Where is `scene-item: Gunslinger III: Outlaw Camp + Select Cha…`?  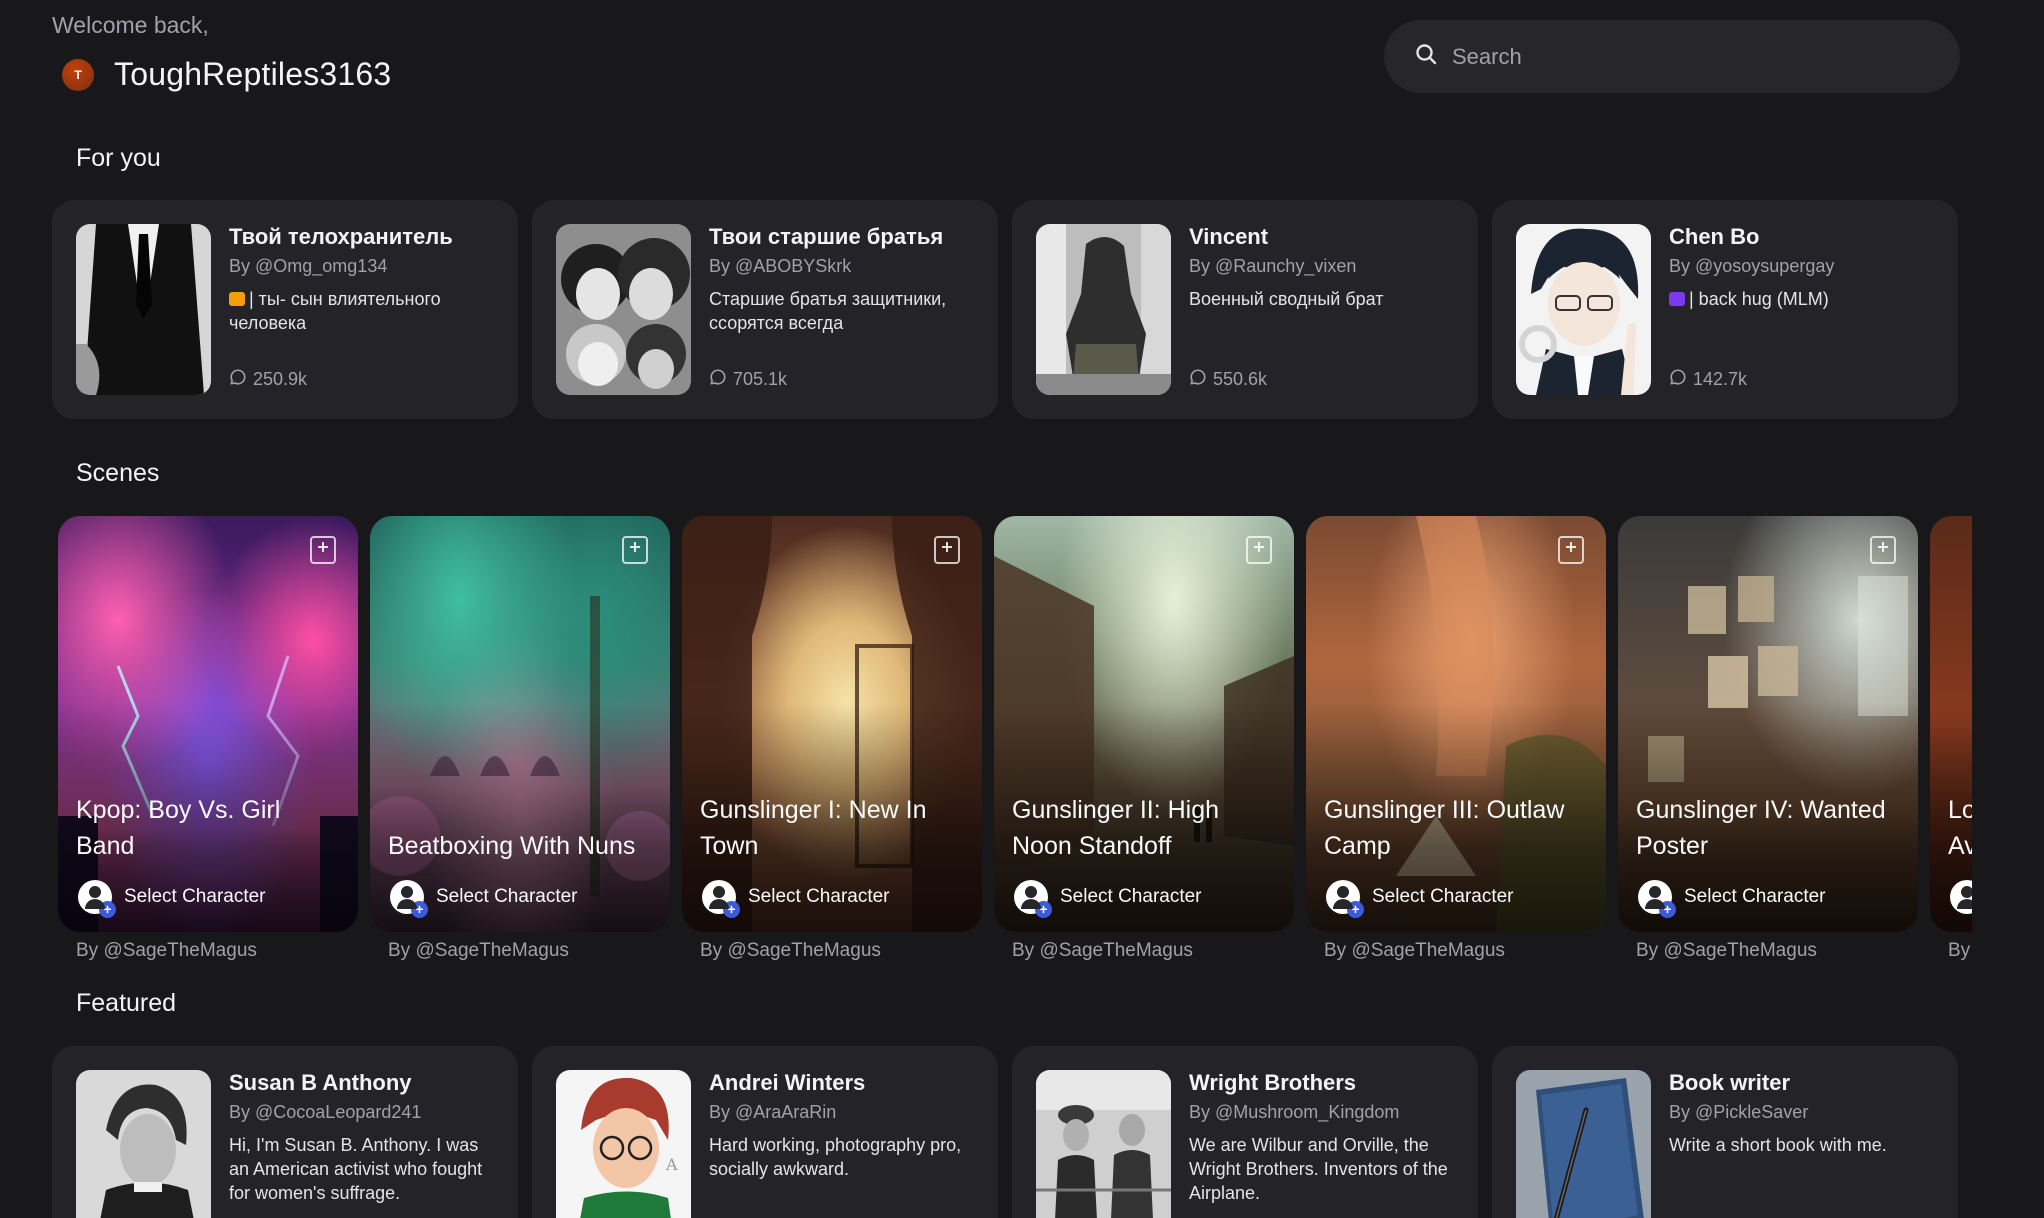 scene-item: Gunslinger III: Outlaw Camp + Select Cha… is located at coordinates (1456, 739).